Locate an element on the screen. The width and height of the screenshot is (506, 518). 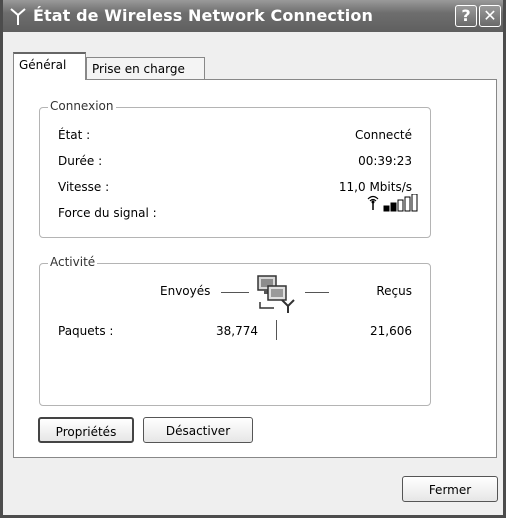
tab-support: Prise en charge is located at coordinates (145, 68).